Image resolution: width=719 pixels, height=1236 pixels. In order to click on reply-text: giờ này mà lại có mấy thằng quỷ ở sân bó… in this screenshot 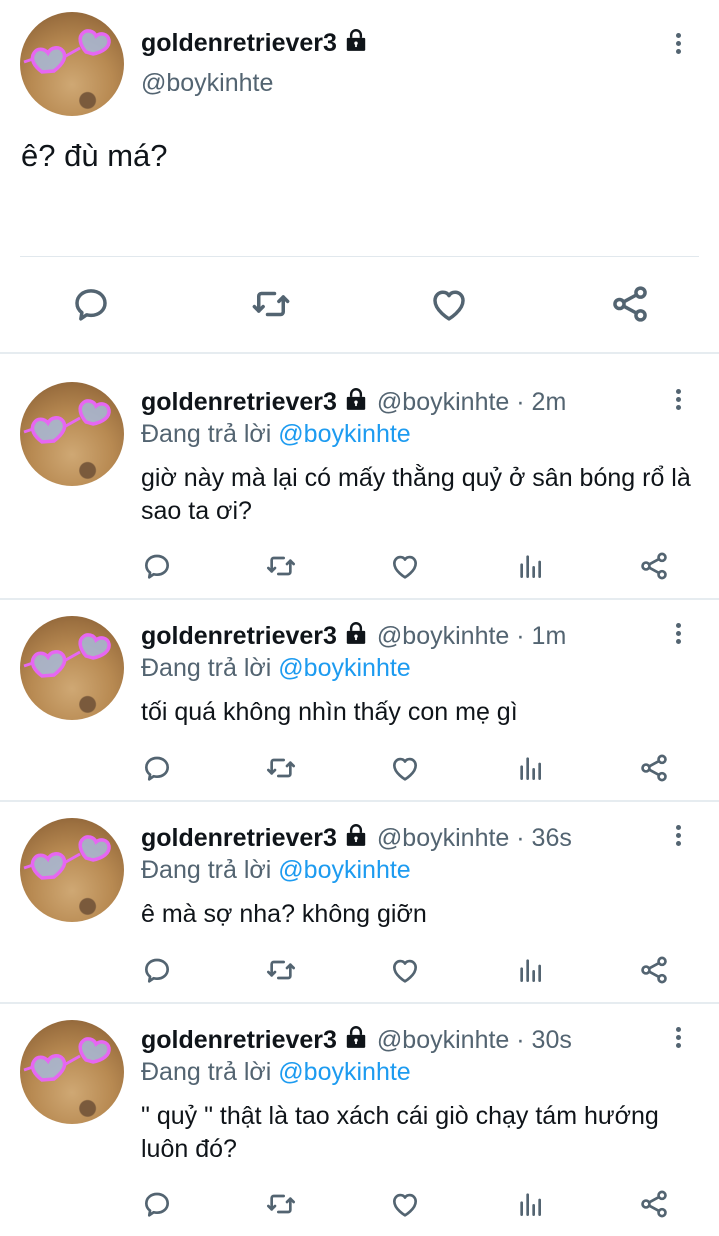, I will do `click(416, 494)`.